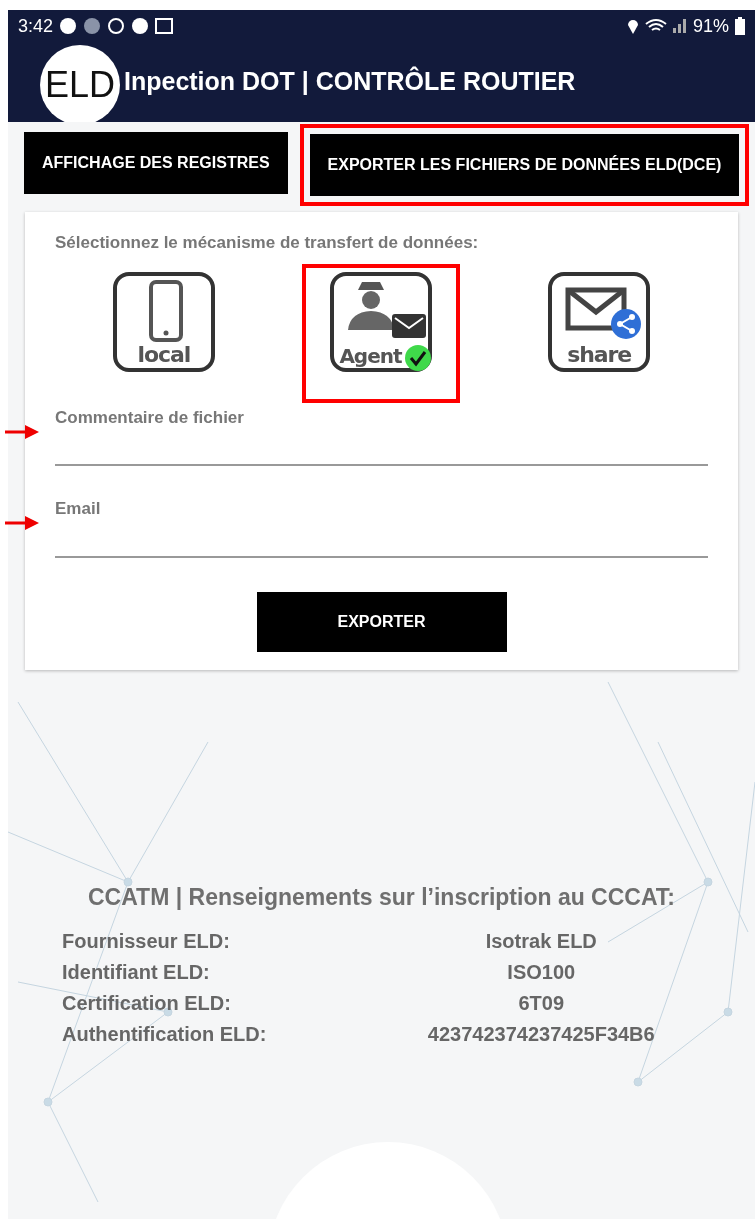 This screenshot has height=1219, width=755. What do you see at coordinates (370, 355) in the screenshot?
I see `option-label: Agent` at bounding box center [370, 355].